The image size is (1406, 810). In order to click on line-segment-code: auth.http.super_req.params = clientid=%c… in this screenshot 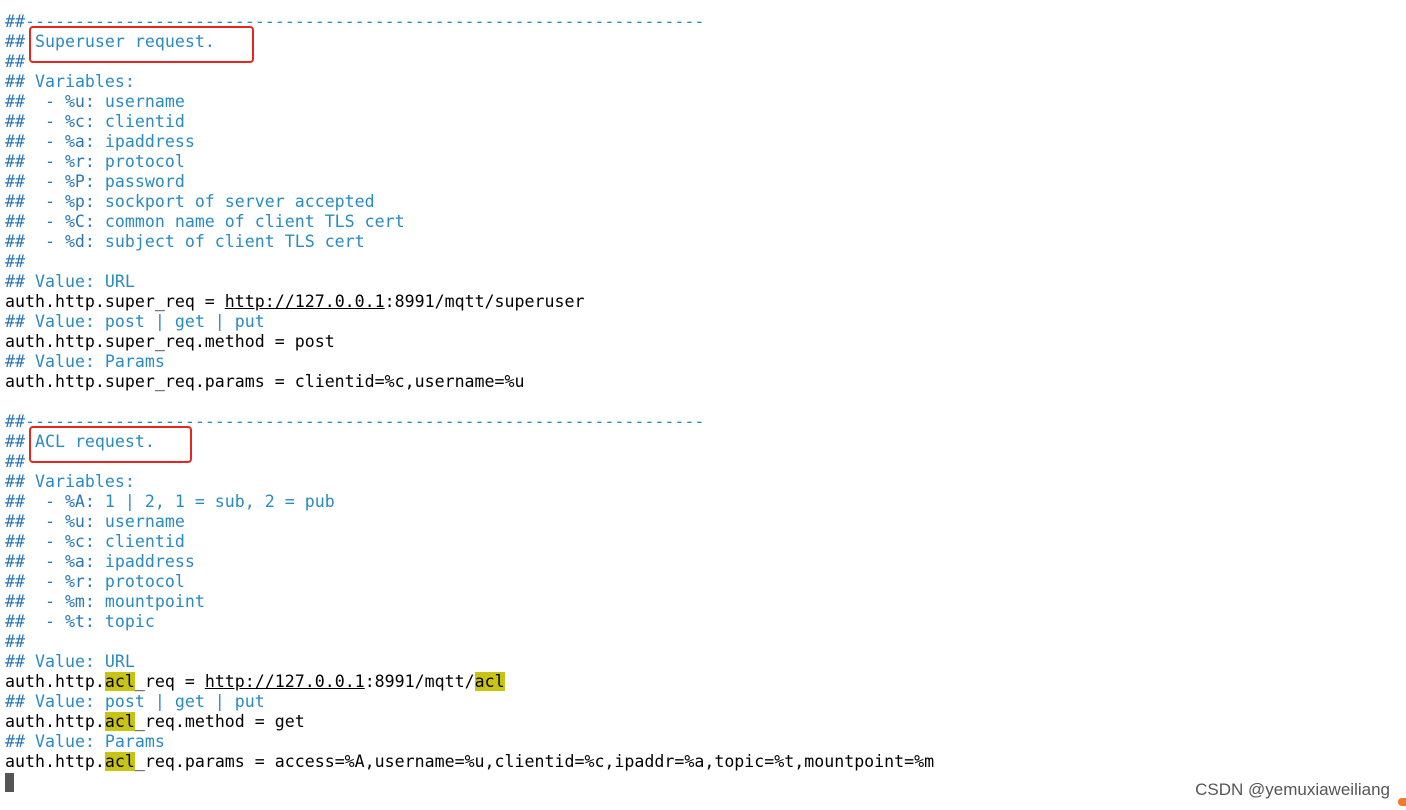, I will do `click(265, 381)`.